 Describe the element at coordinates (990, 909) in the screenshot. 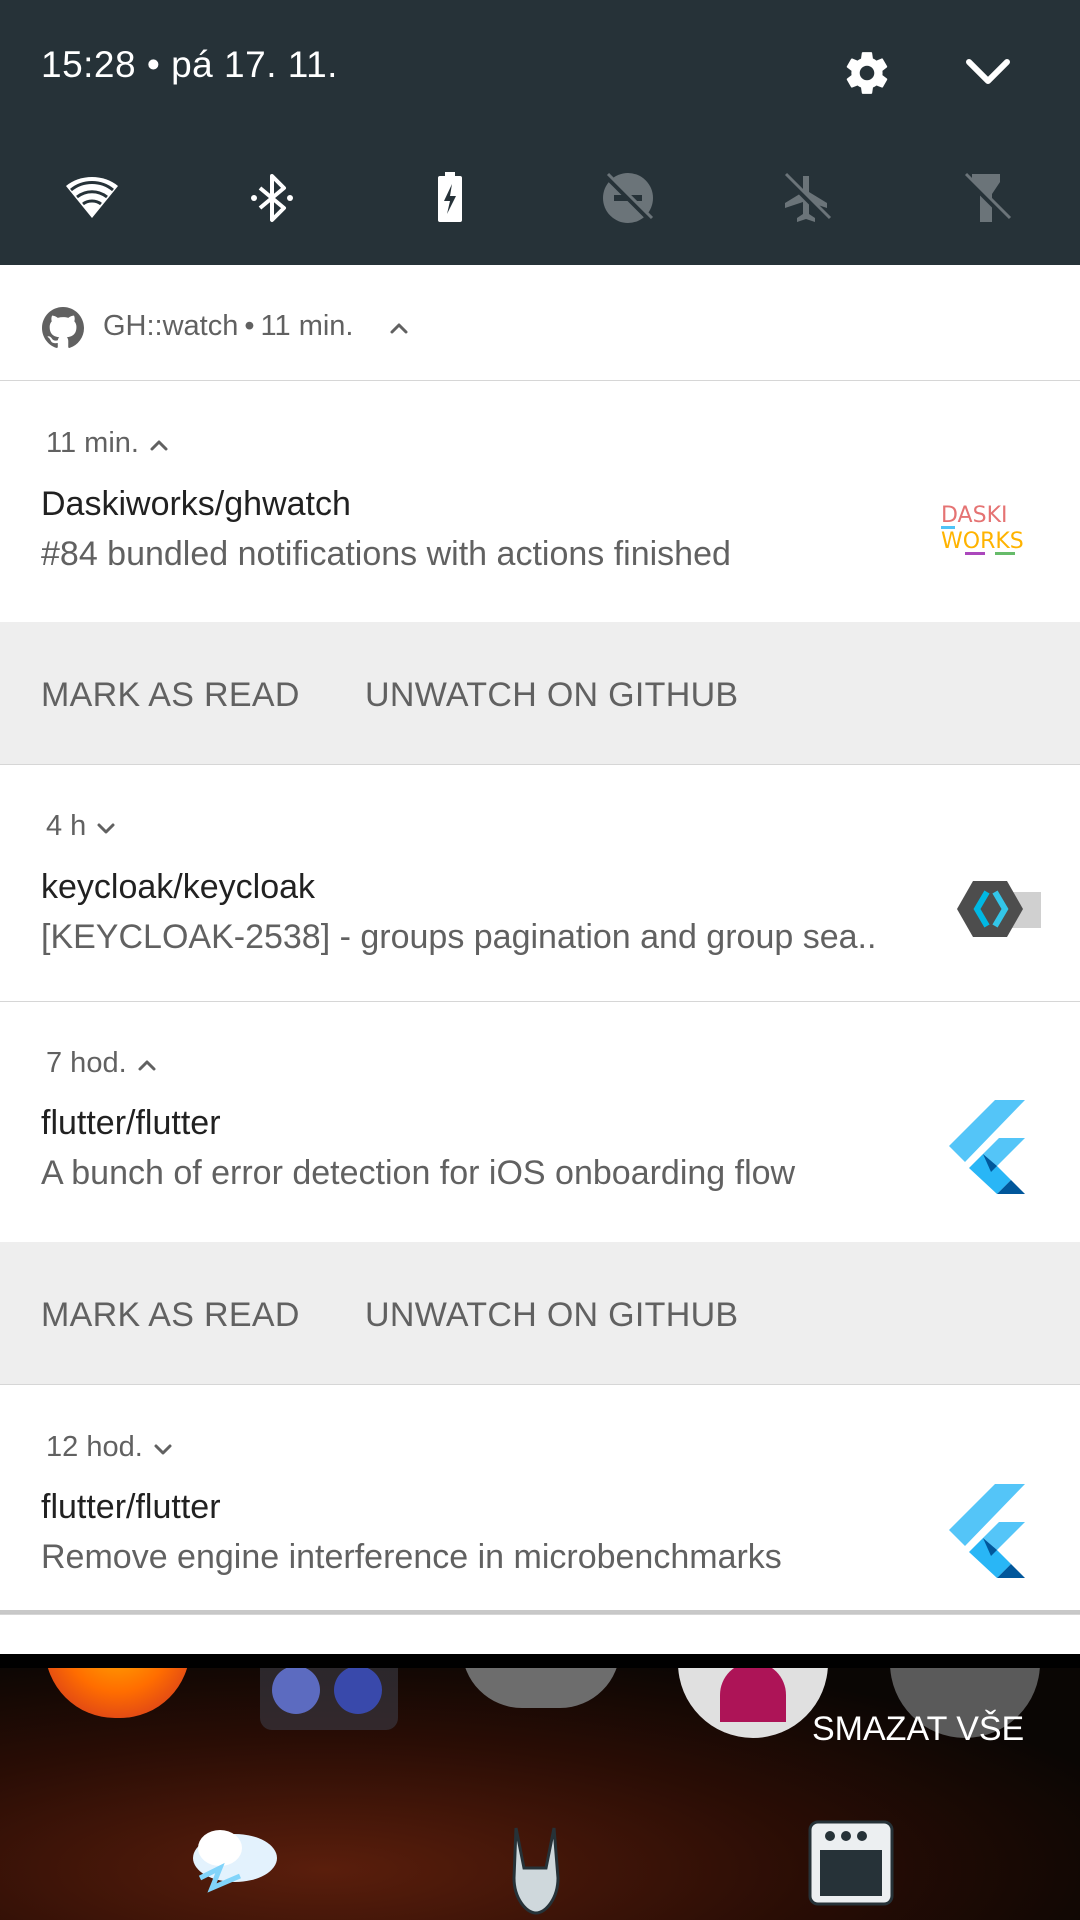

I see `keycloak-logo-icon` at that location.